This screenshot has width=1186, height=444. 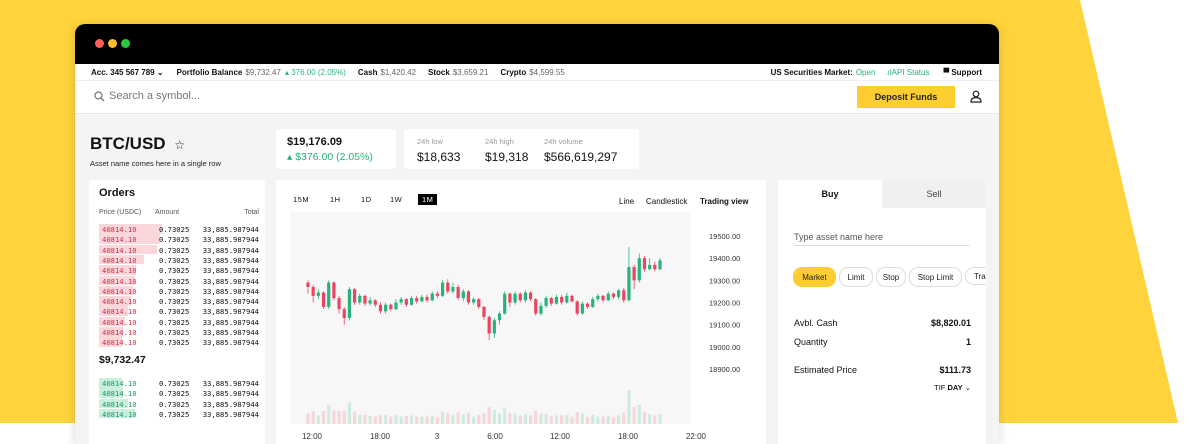 What do you see at coordinates (891, 277) in the screenshot?
I see `order-type-stop: Stop` at bounding box center [891, 277].